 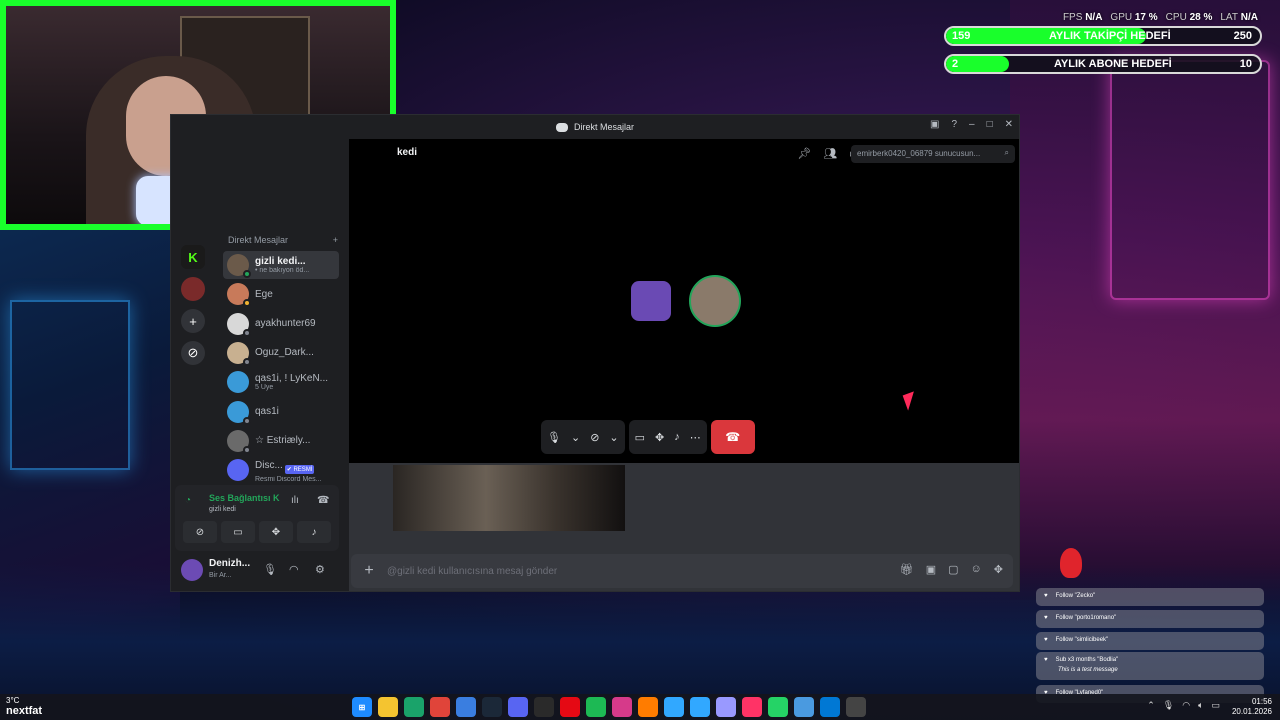 What do you see at coordinates (931, 569) in the screenshot?
I see `gif-icon: ▣` at bounding box center [931, 569].